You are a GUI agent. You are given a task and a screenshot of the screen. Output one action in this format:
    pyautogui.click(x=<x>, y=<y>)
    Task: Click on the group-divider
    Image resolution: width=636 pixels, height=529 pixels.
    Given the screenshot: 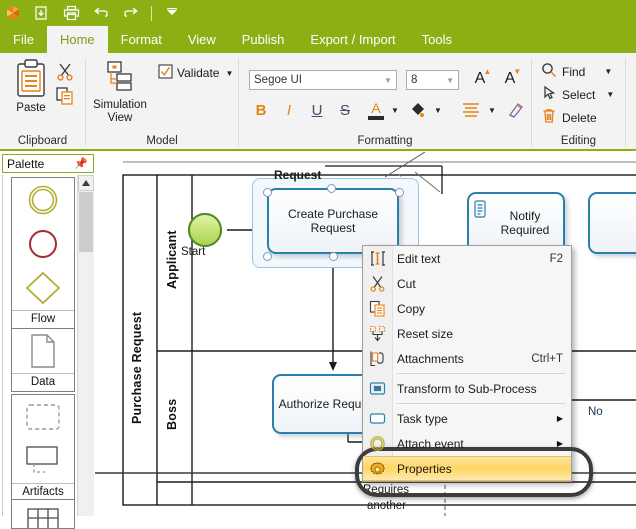 What is the action you would take?
    pyautogui.click(x=625, y=102)
    